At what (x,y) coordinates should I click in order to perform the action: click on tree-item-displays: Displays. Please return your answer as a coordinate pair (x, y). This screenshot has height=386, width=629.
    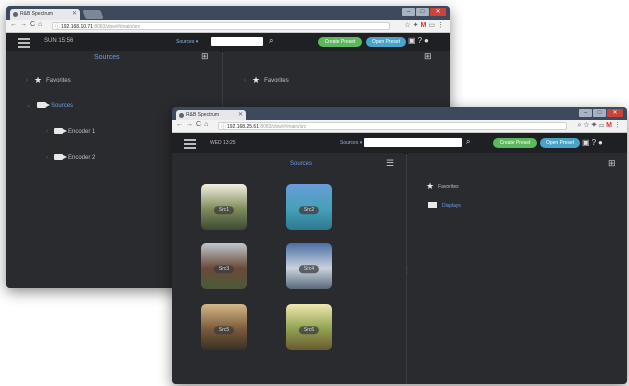
    Looking at the image, I should click on (444, 205).